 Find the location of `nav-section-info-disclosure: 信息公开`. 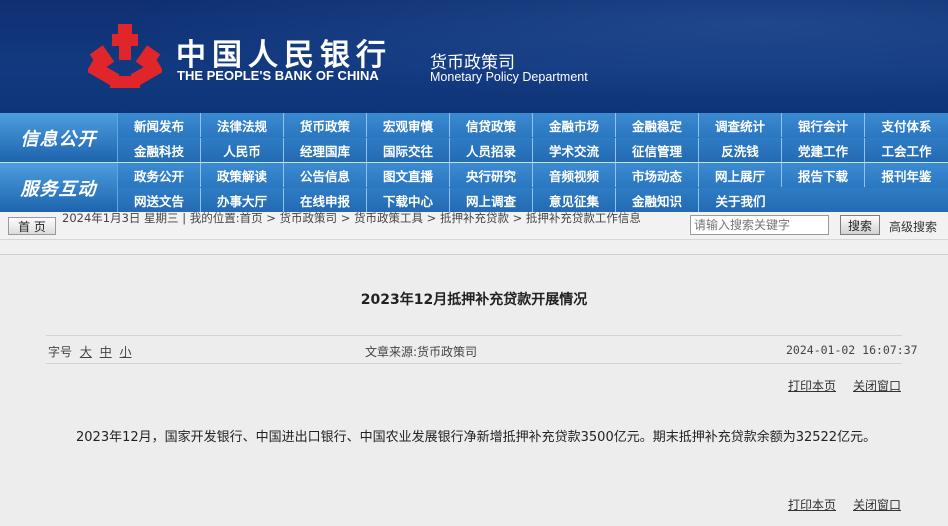

nav-section-info-disclosure: 信息公开 is located at coordinates (59, 137).